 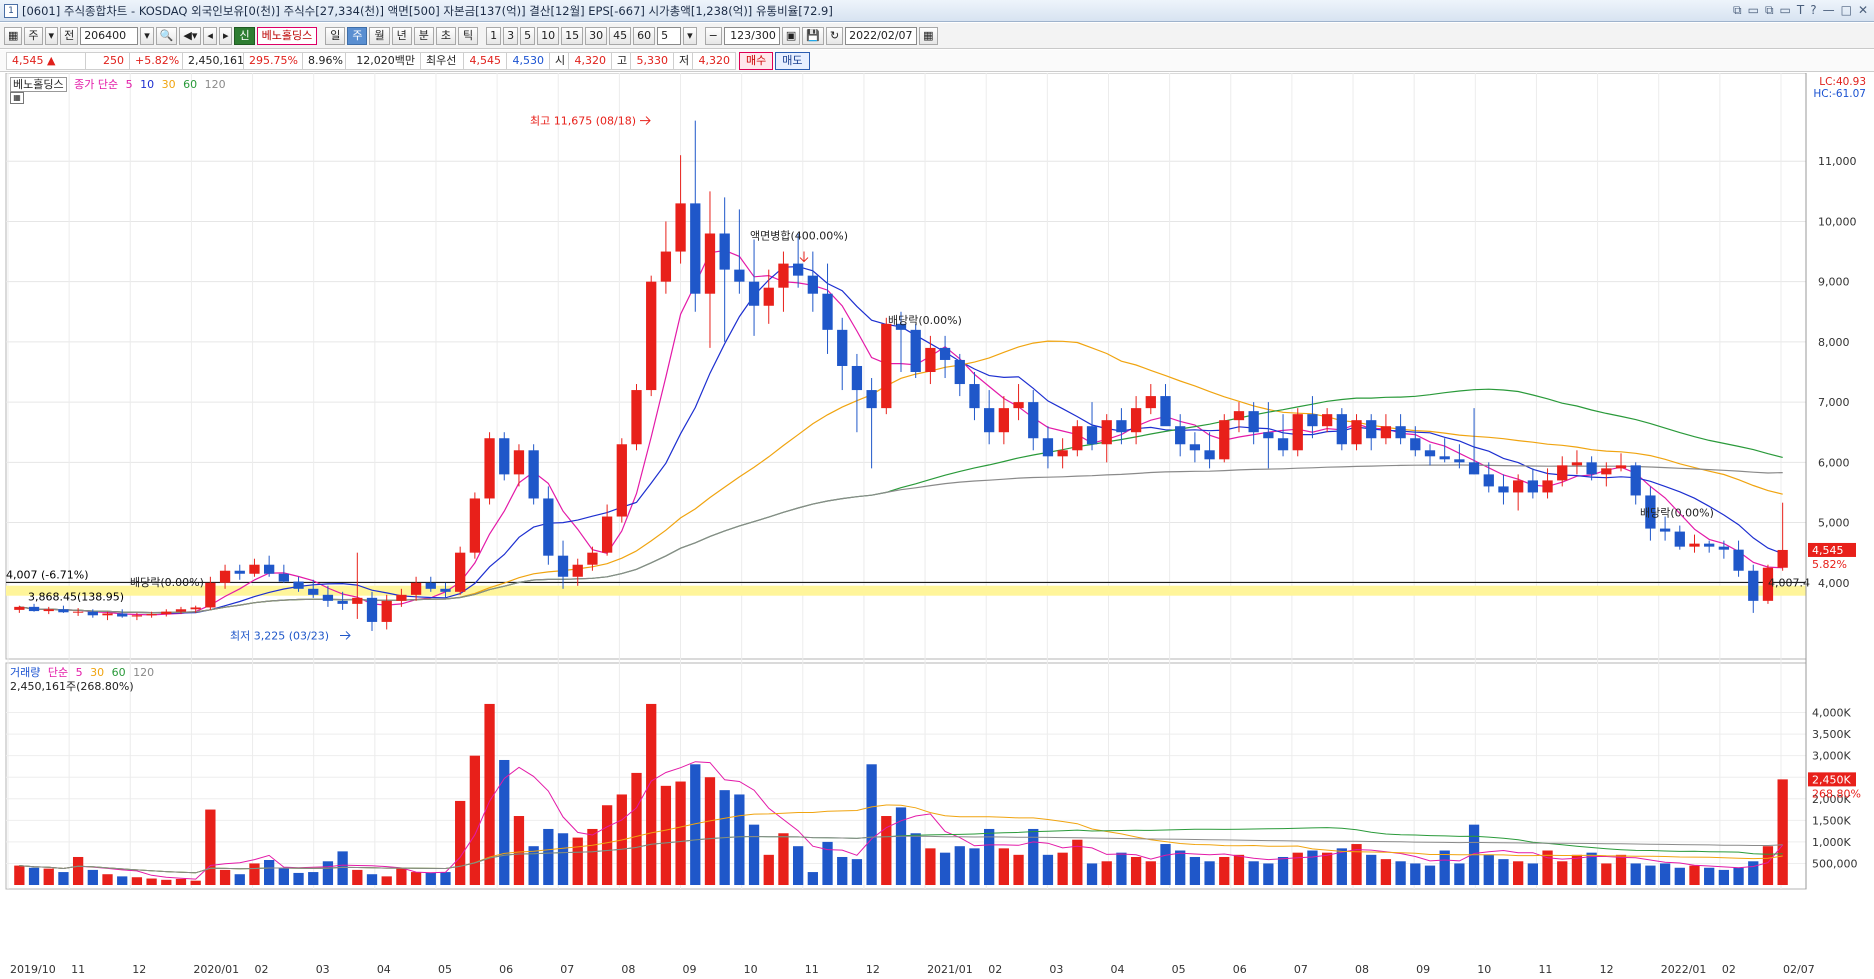 What do you see at coordinates (17, 98) in the screenshot?
I see `calculator-icon: ▦` at bounding box center [17, 98].